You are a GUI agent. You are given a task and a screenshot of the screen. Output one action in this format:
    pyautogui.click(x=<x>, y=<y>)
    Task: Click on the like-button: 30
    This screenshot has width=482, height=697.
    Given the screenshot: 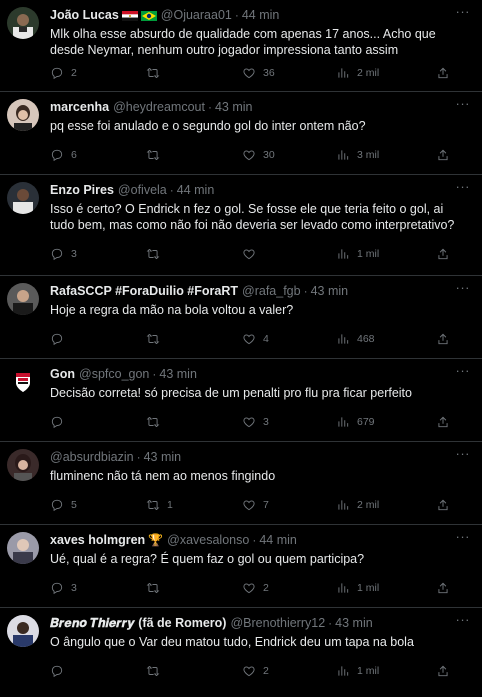 What is the action you would take?
    pyautogui.click(x=258, y=155)
    